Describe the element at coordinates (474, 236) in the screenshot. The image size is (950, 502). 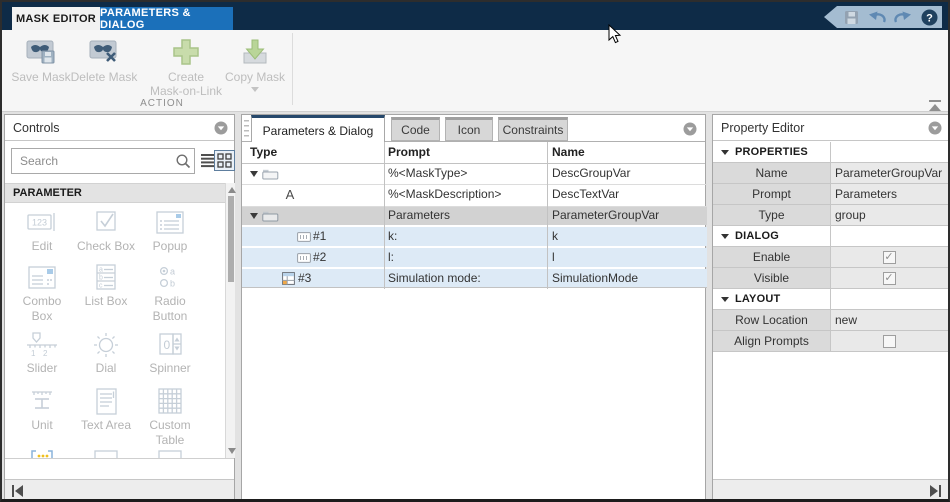
I see `table-row-k: #1 k: k` at that location.